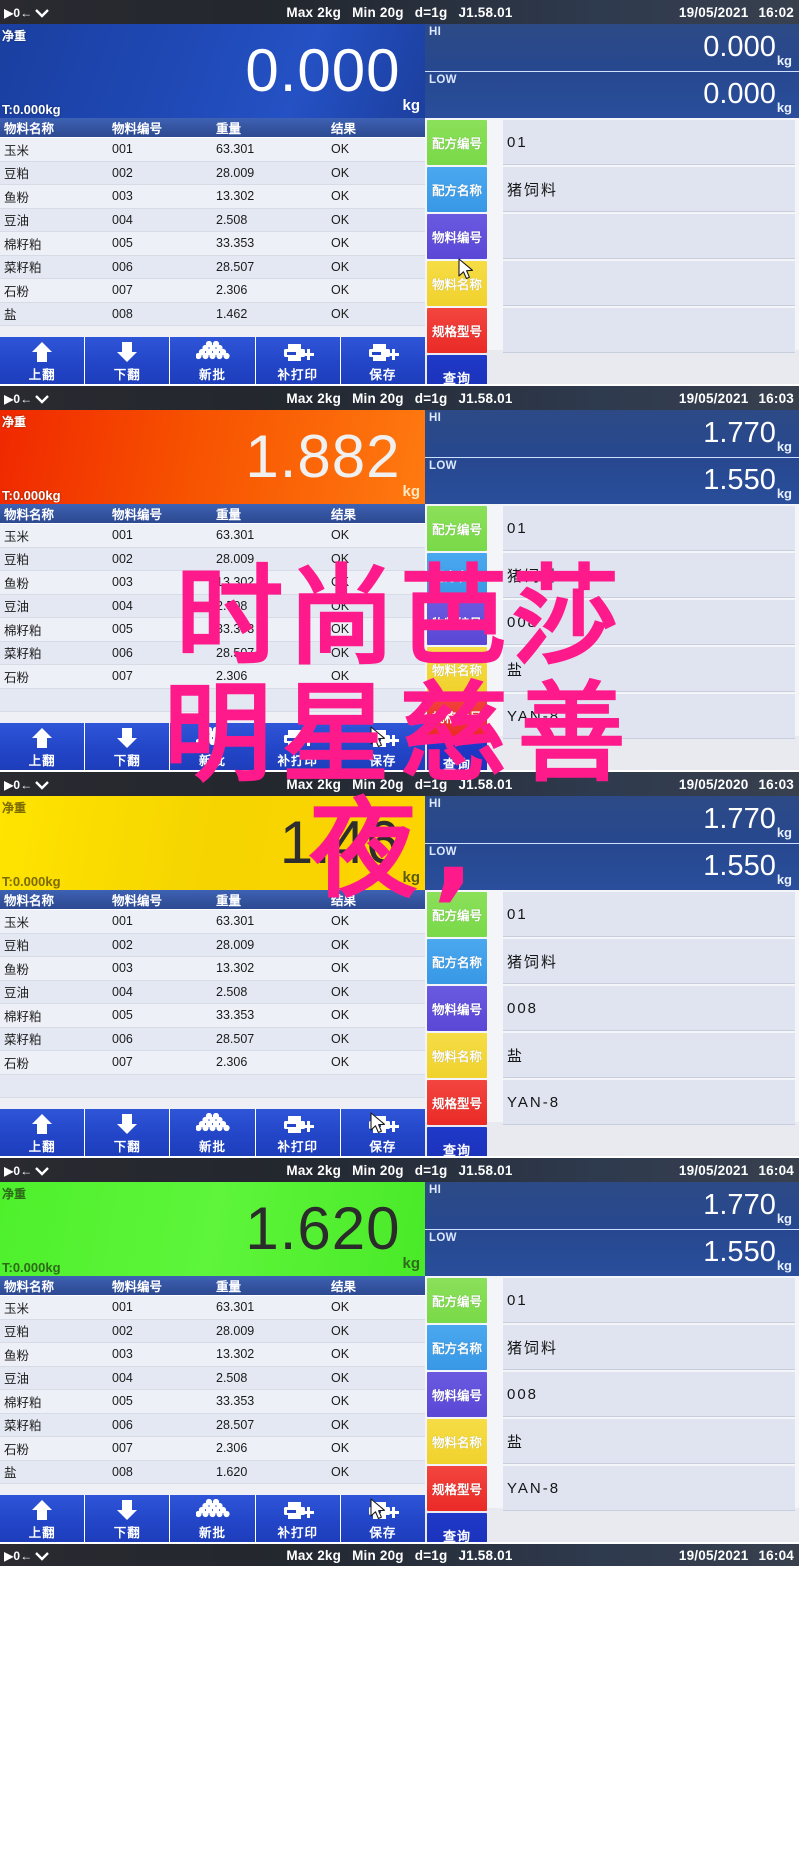 The height and width of the screenshot is (1852, 799). Describe the element at coordinates (212, 1472) in the screenshot. I see `table-row: 盐 008 1.620 OK` at that location.